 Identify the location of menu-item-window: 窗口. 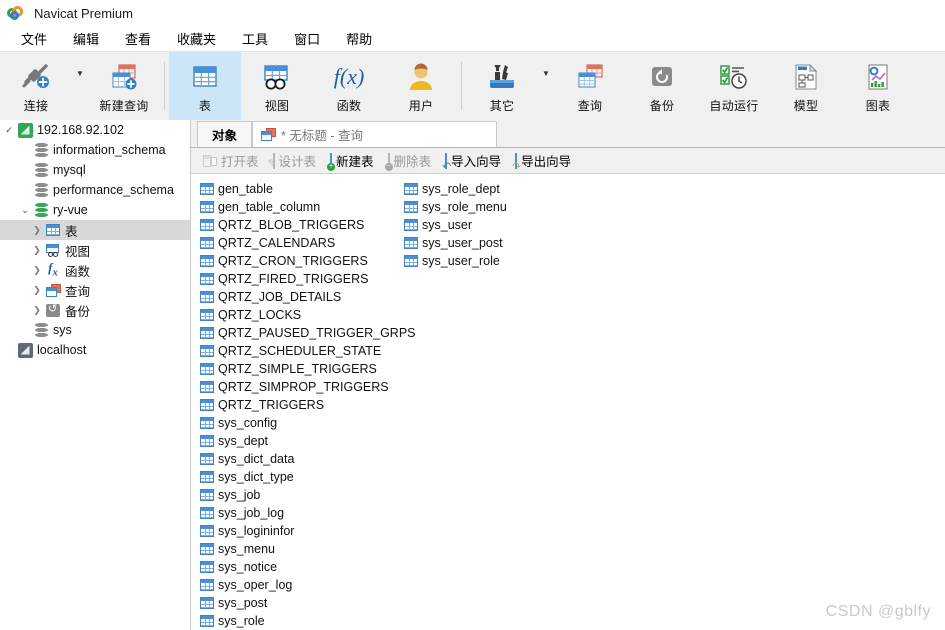
(307, 38).